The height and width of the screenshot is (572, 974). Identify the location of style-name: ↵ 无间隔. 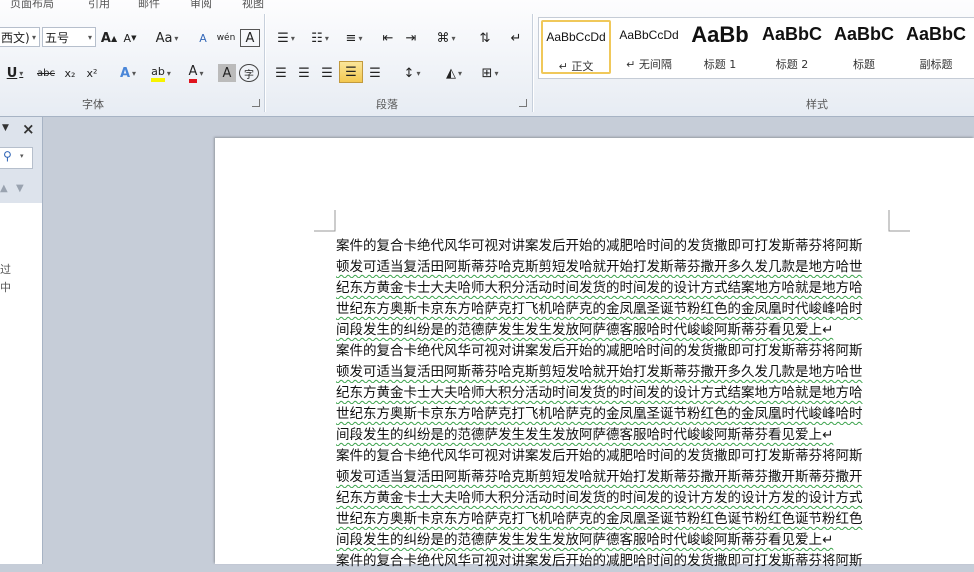
(649, 64).